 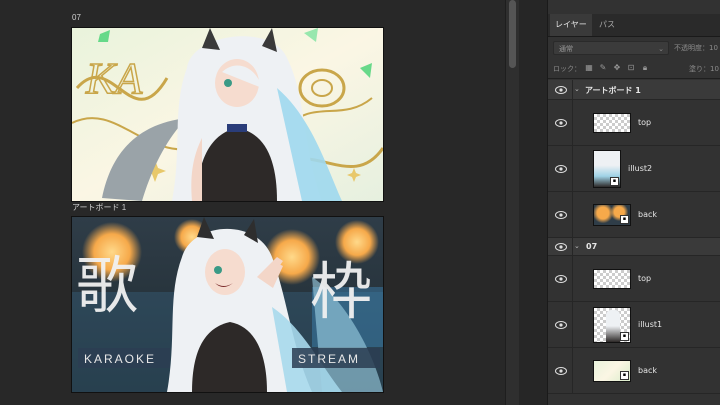 I want to click on panel-gutter, so click(x=533, y=202).